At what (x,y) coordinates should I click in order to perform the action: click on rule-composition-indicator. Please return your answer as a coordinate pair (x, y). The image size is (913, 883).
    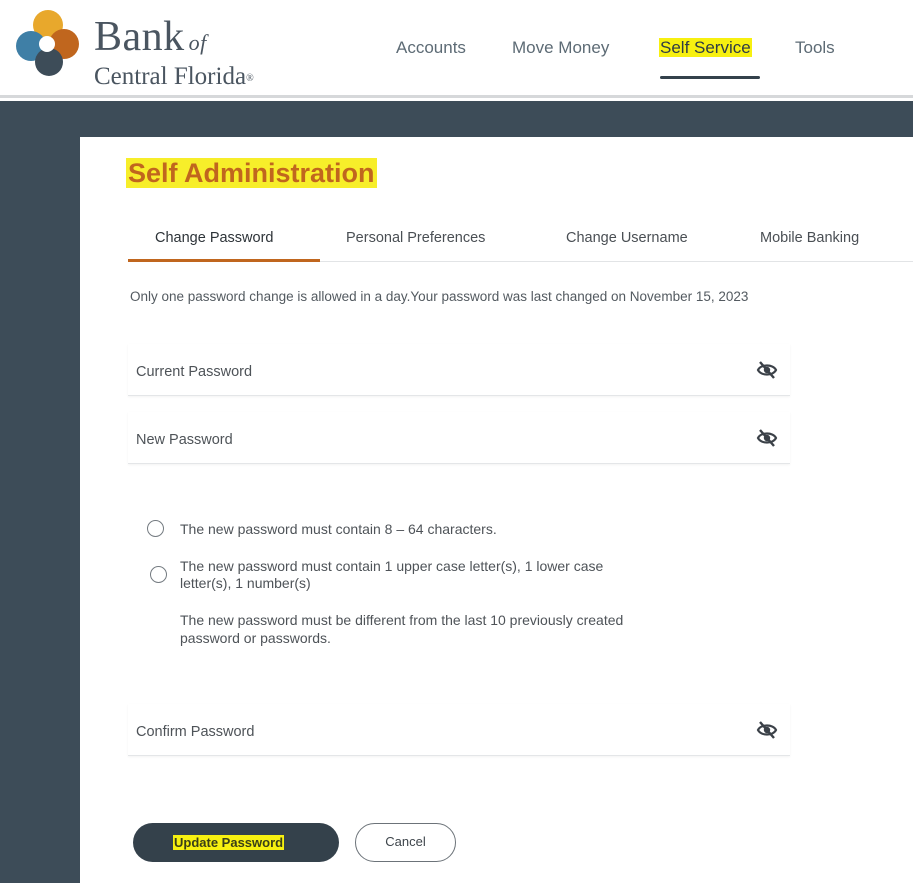
    Looking at the image, I should click on (158, 574).